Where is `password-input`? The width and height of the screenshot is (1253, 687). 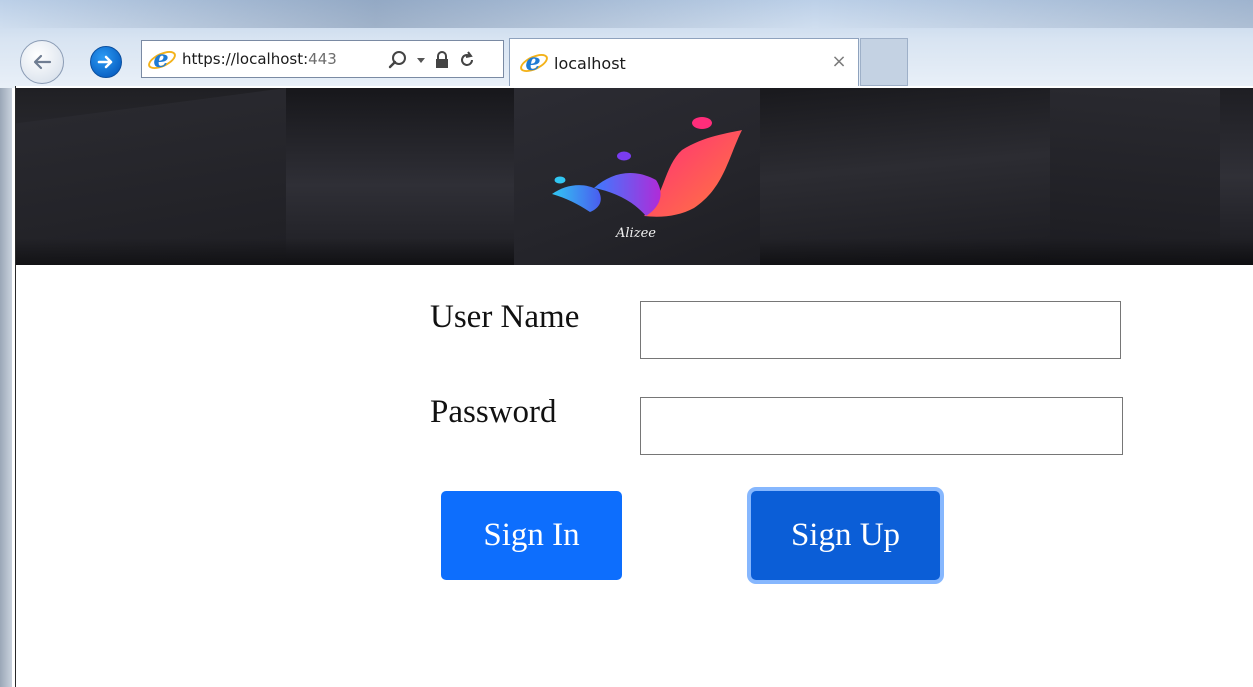
password-input is located at coordinates (881, 426).